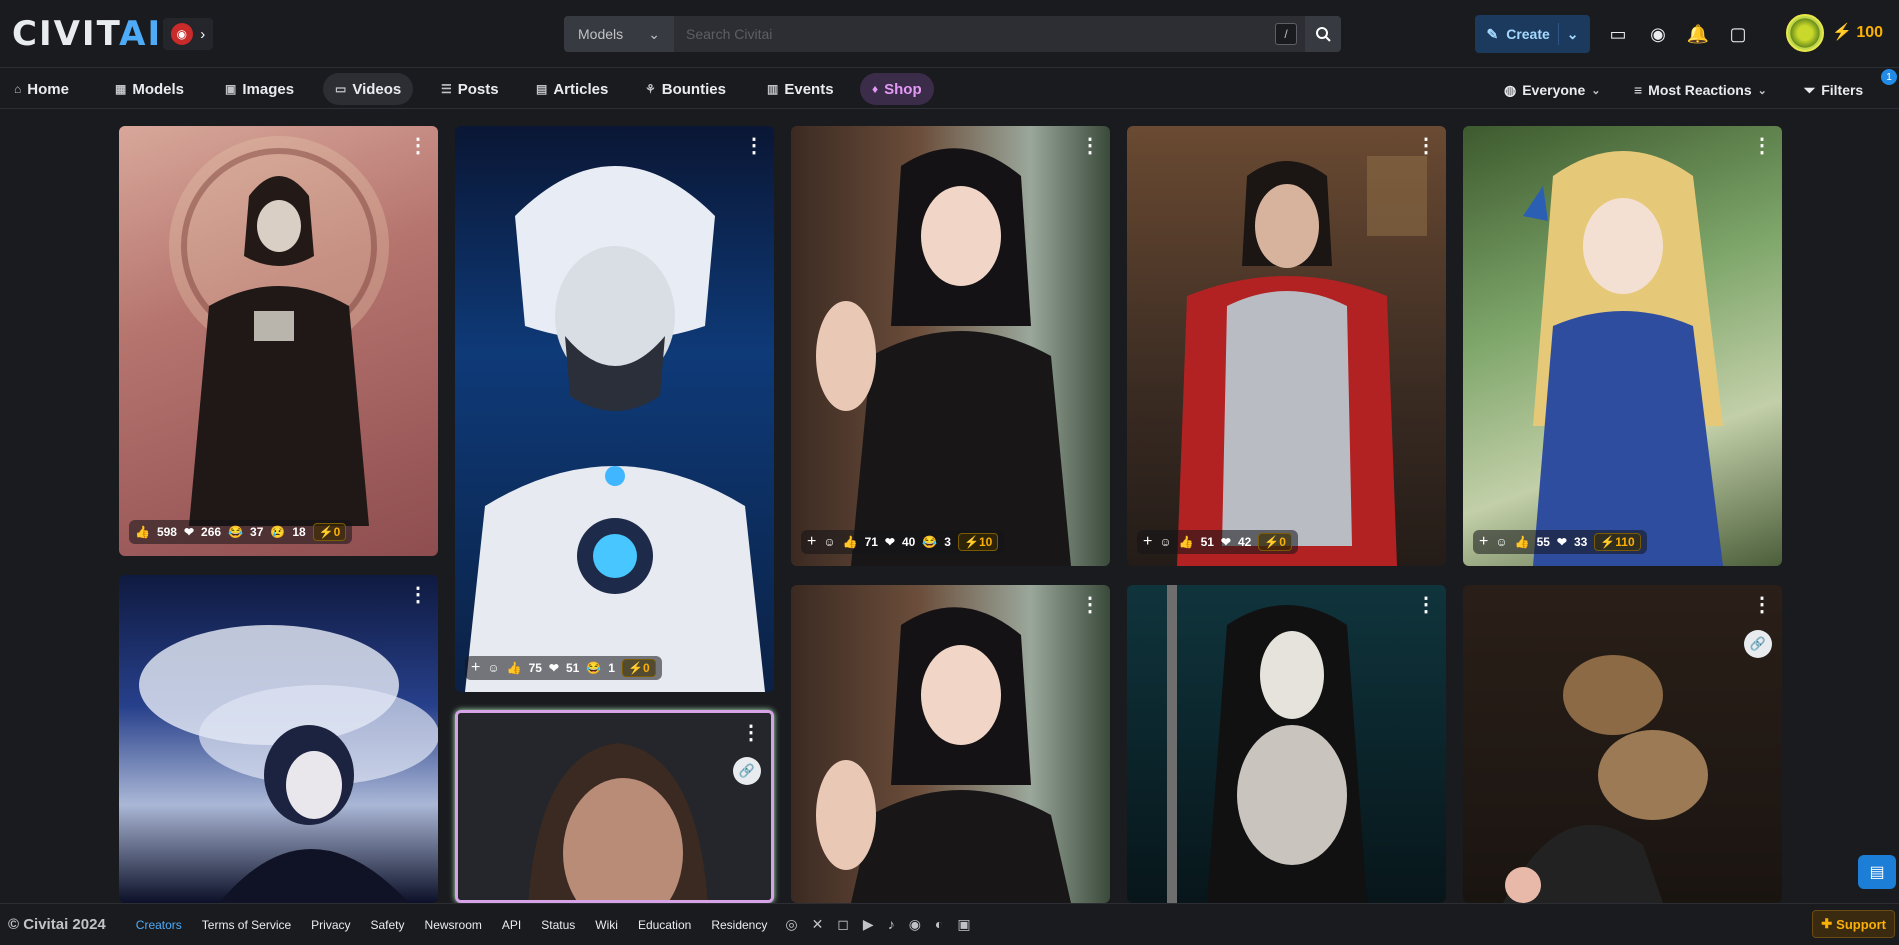 Image resolution: width=1899 pixels, height=945 pixels. I want to click on chat-widget-icon: ▤, so click(1877, 872).